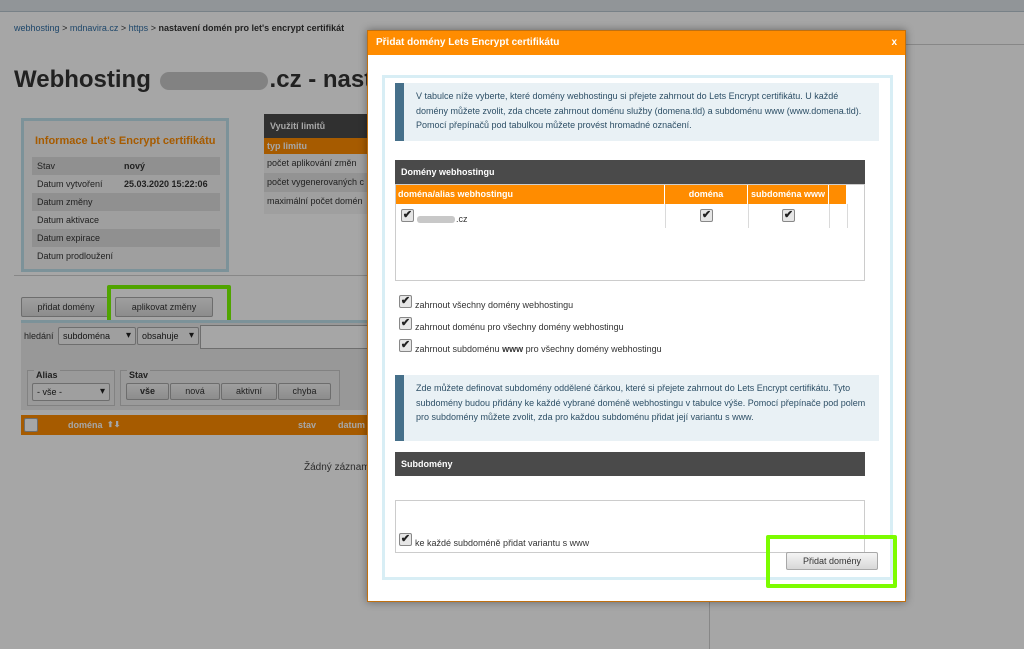 This screenshot has height=649, width=1024. What do you see at coordinates (788, 194) in the screenshot?
I see `col-subdomain-www: subdoména www` at bounding box center [788, 194].